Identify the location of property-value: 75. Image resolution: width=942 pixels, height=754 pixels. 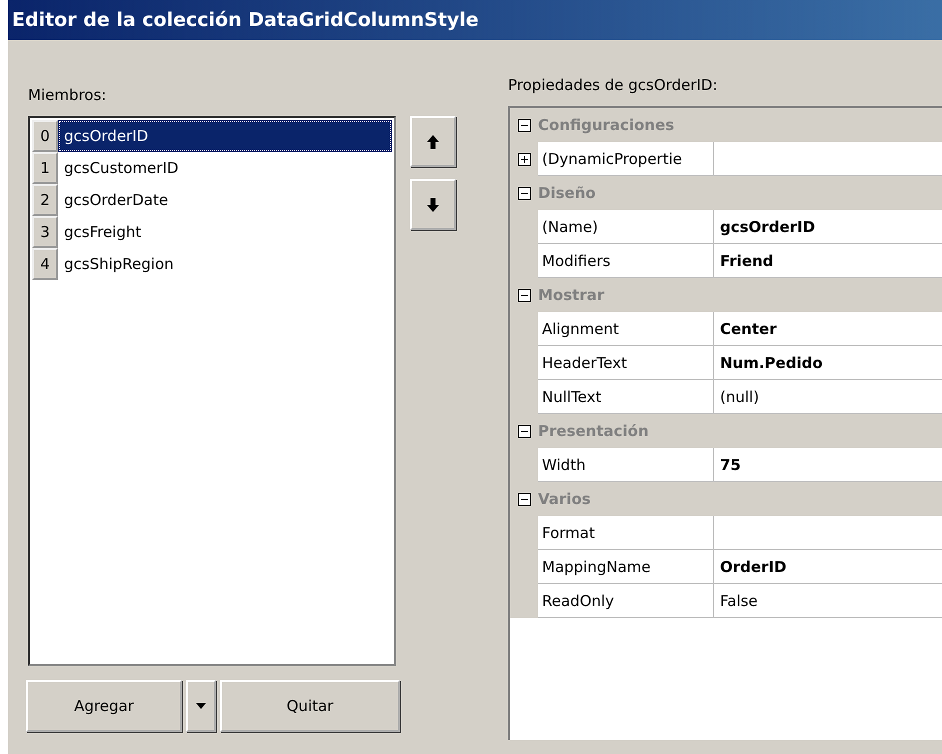
(828, 465).